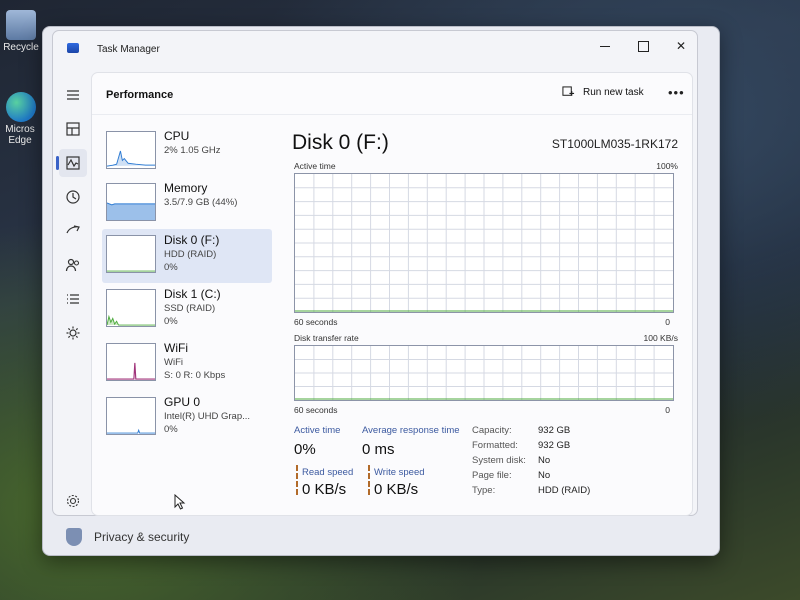 Image resolution: width=800 pixels, height=600 pixels. Describe the element at coordinates (328, 472) in the screenshot. I see `read-speed-label: Read speed` at that location.